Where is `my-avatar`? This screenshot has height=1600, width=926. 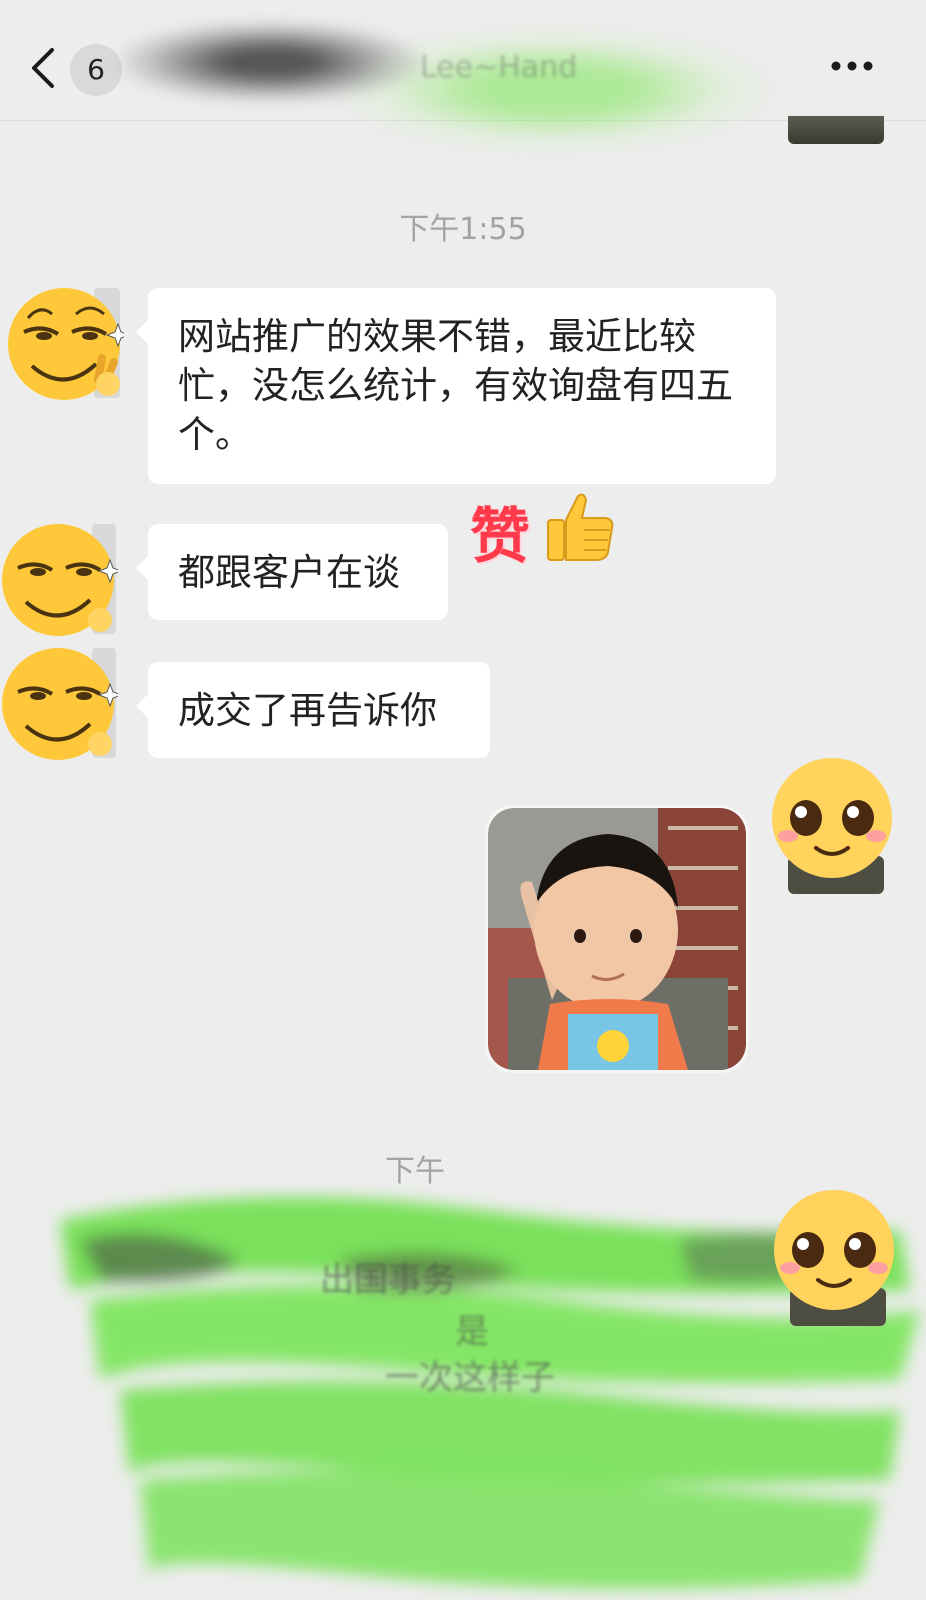 my-avatar is located at coordinates (836, 130).